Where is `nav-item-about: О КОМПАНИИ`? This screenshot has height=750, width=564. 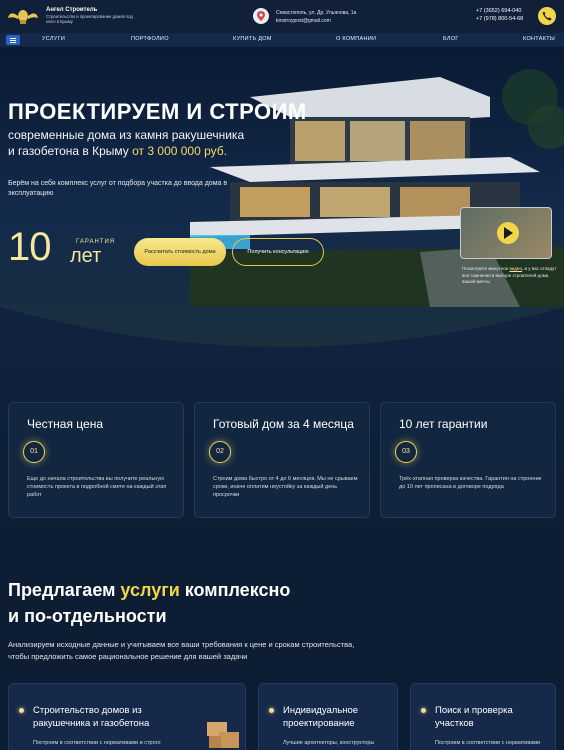 nav-item-about: О КОМПАНИИ is located at coordinates (356, 39).